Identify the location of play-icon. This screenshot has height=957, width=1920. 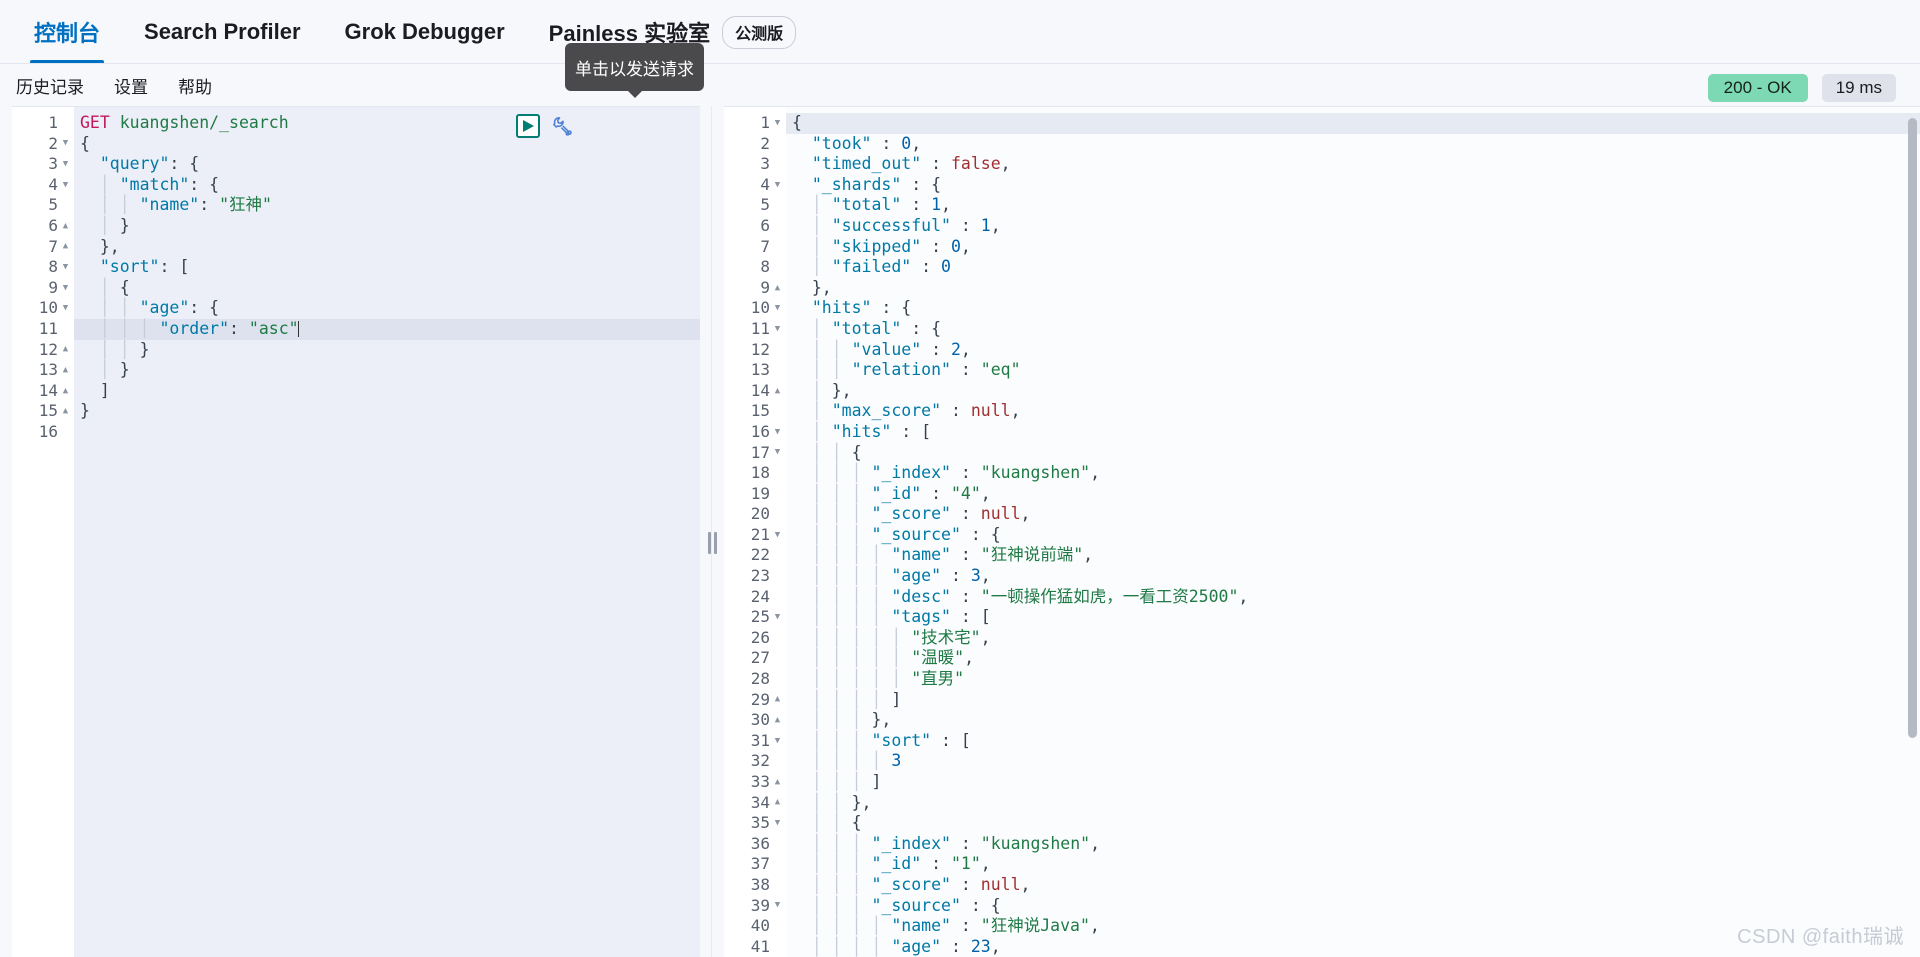
(528, 126).